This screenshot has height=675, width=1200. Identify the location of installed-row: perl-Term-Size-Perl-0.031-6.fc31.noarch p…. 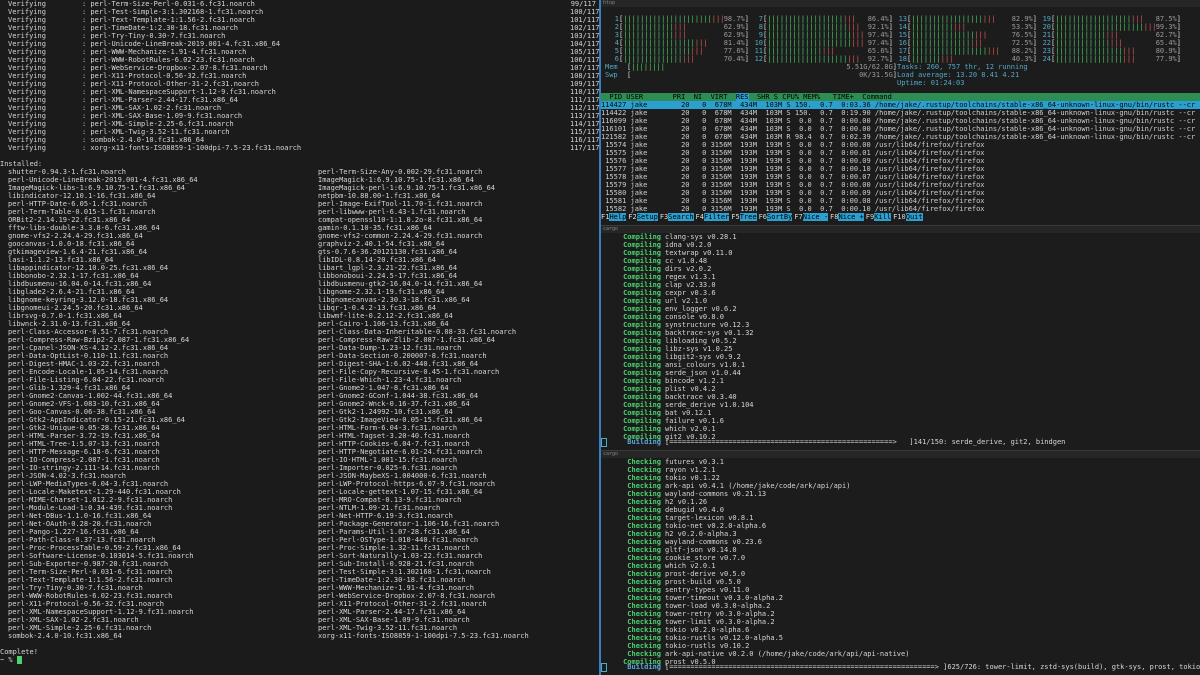
(299, 572).